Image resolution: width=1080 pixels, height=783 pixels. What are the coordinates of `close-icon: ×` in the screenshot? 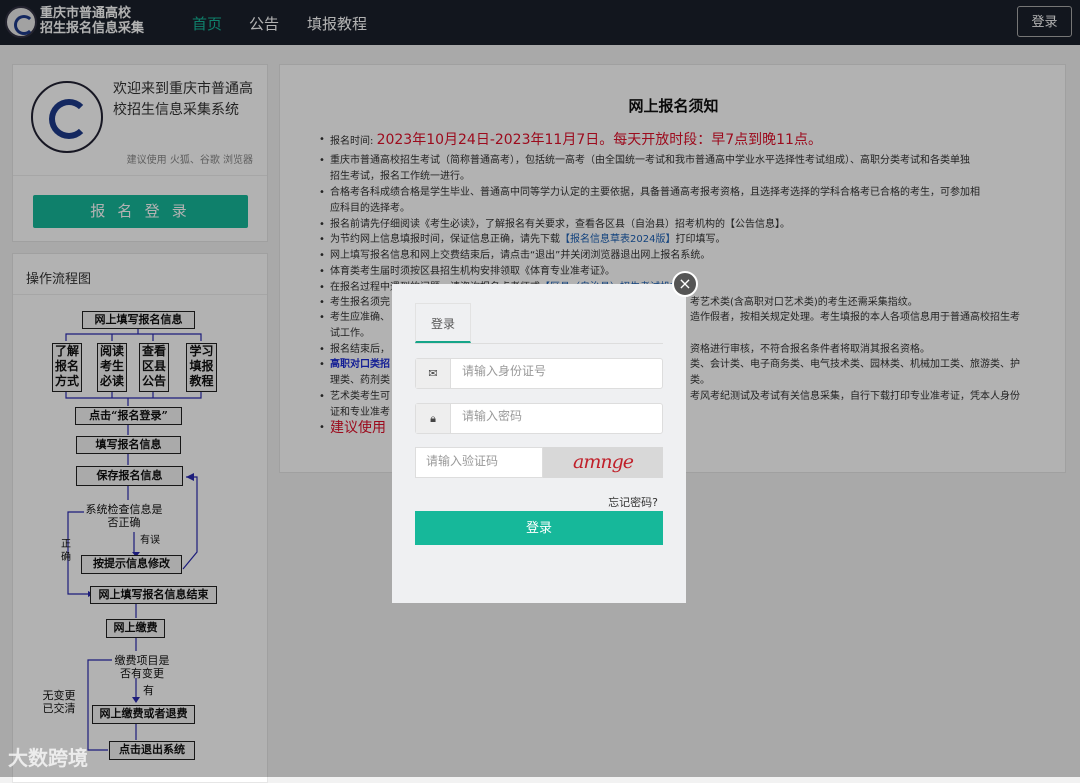 It's located at (685, 283).